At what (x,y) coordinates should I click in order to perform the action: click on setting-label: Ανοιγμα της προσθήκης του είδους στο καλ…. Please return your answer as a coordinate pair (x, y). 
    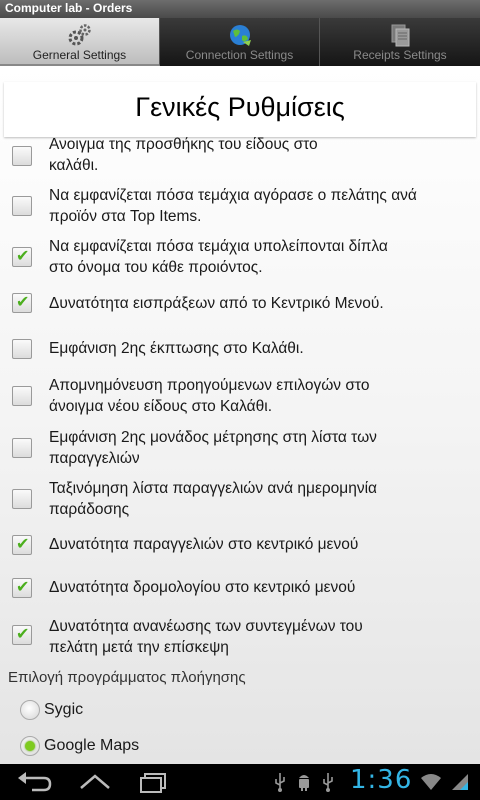
    Looking at the image, I should click on (263, 155).